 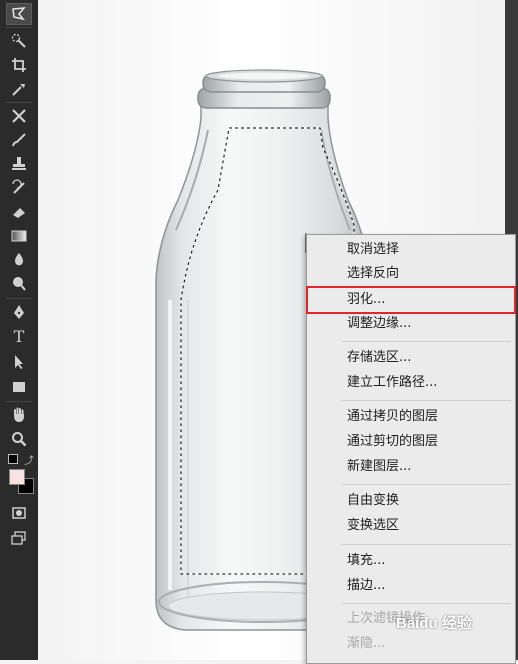 What do you see at coordinates (19, 212) in the screenshot?
I see `eraser-icon` at bounding box center [19, 212].